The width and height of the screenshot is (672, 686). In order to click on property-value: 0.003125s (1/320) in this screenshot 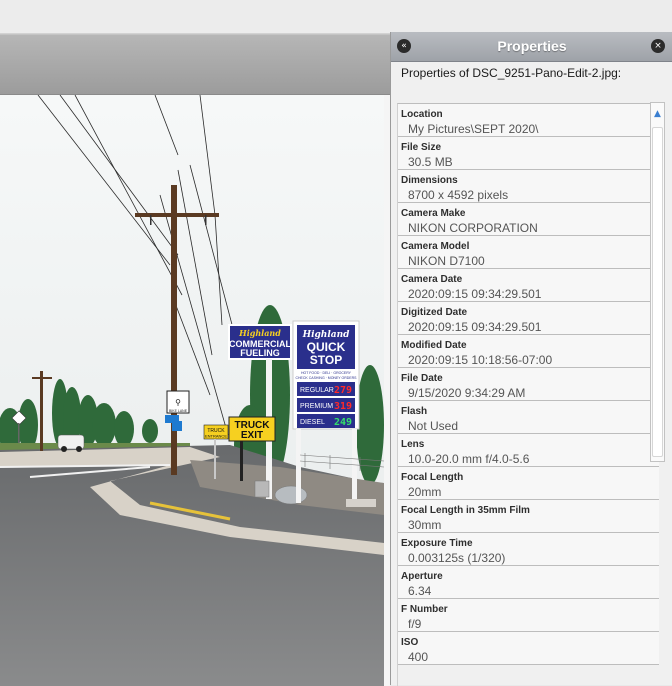, I will do `click(457, 558)`.